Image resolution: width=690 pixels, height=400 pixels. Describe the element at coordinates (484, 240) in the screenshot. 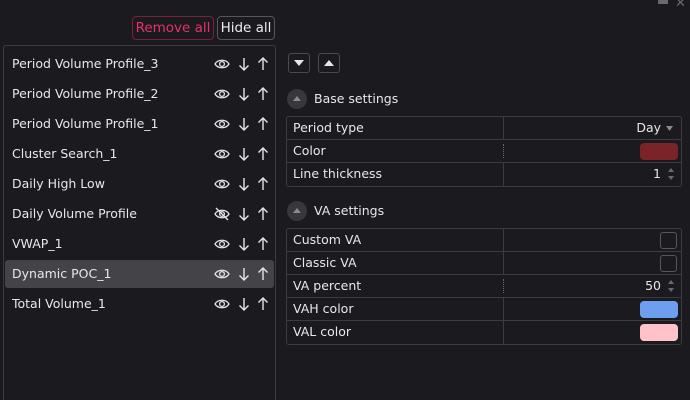

I see `custom-va-row: Custom VA` at that location.